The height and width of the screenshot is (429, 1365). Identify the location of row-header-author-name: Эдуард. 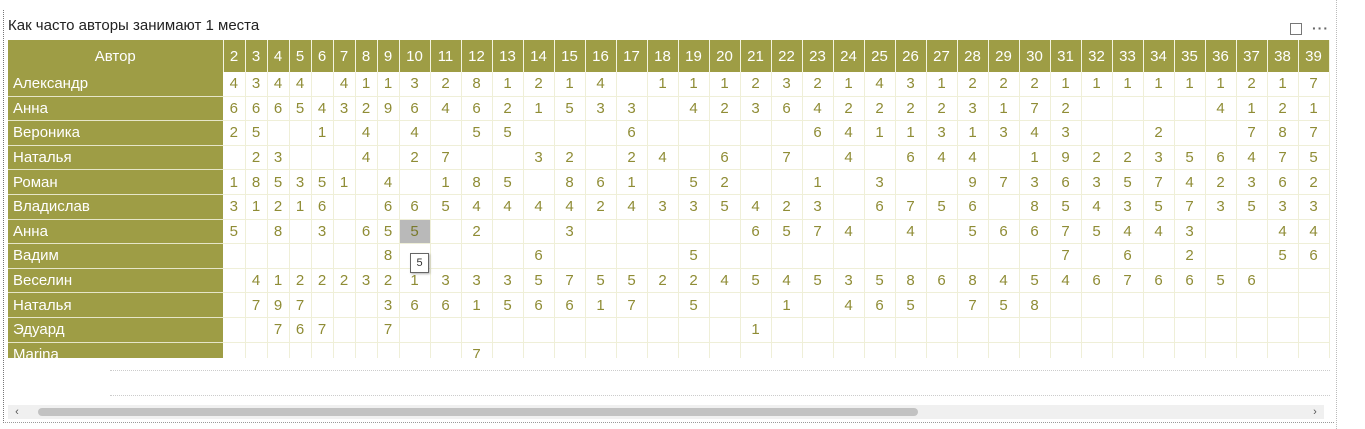
(115, 330).